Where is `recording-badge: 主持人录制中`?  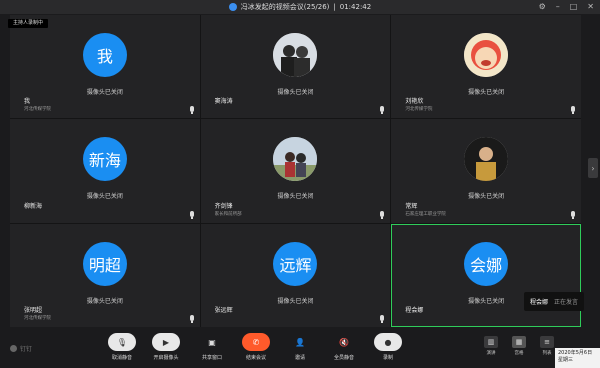 recording-badge: 主持人录制中 is located at coordinates (28, 23).